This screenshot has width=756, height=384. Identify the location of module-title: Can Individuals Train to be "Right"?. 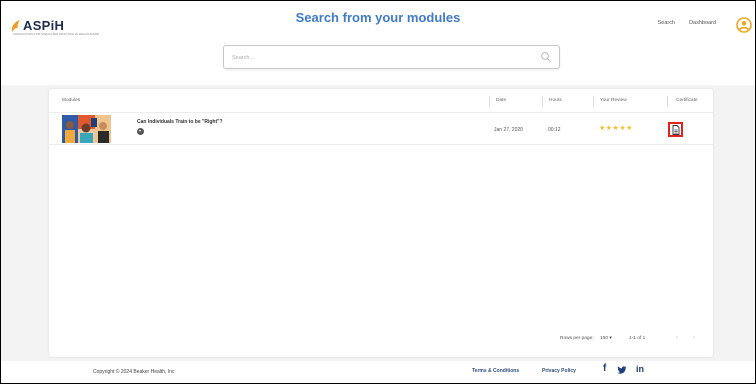
(180, 122).